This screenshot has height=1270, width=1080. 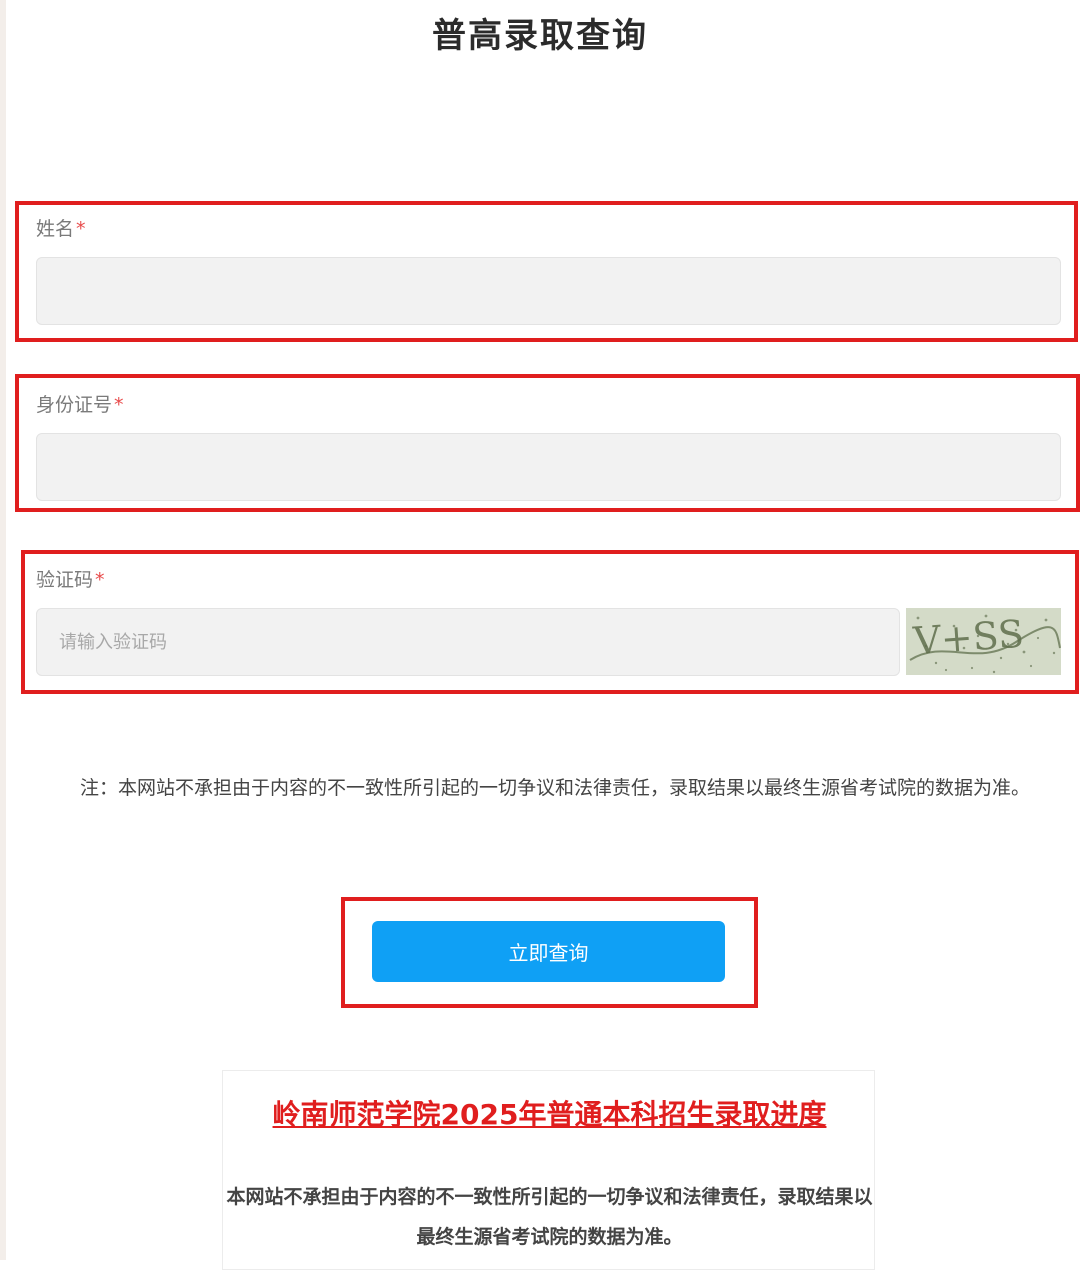 I want to click on page-title: 普高录取查询, so click(x=540, y=36).